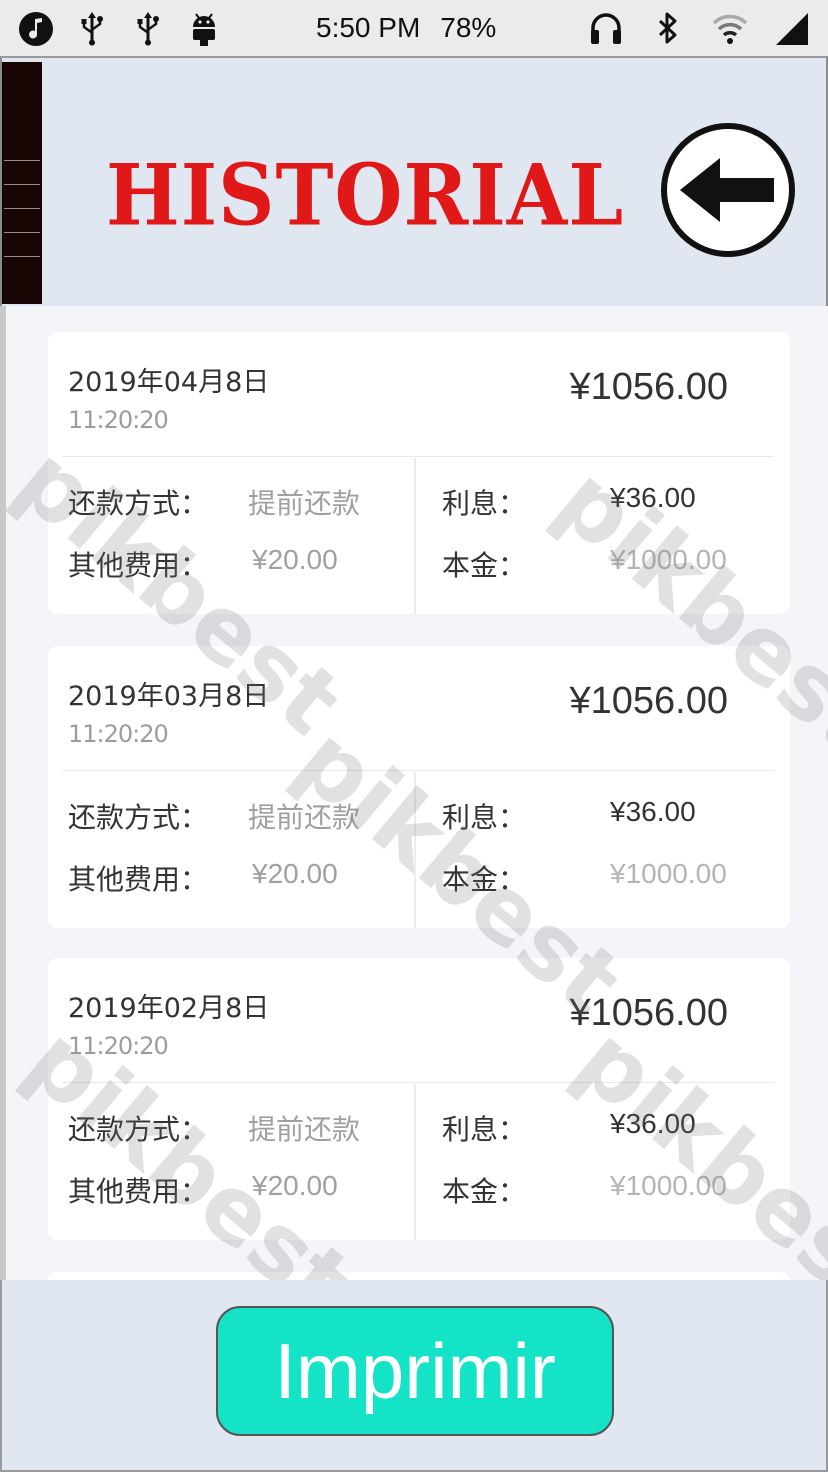  I want to click on status-center: 5:50 PM 78%, so click(406, 28).